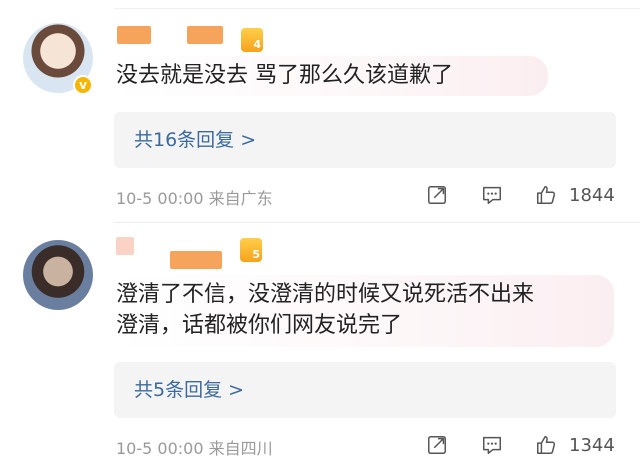 This screenshot has height=475, width=640. Describe the element at coordinates (284, 75) in the screenshot. I see `comment-text-line: 没去就是没去 骂了那么久该道歉了` at that location.